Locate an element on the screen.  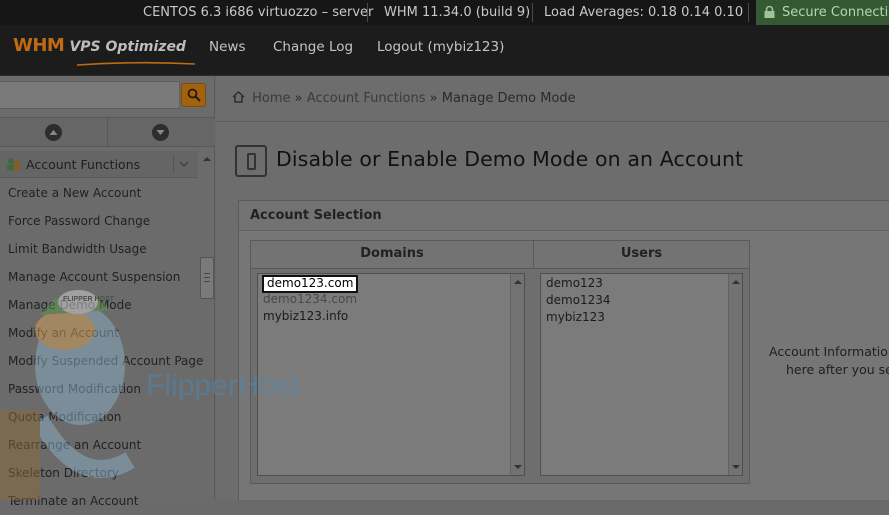
logo-vps-text: VPS Optimized is located at coordinates (127, 47).